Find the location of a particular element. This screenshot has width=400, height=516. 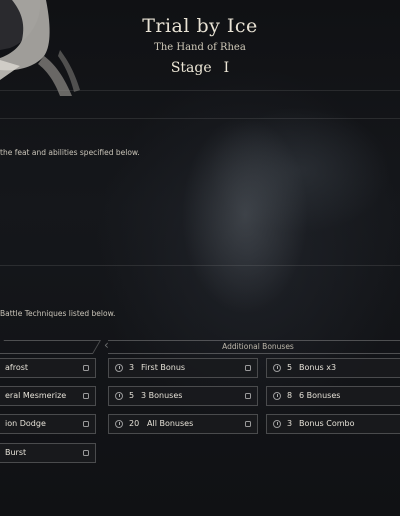

stage-indicator: Stage I is located at coordinates (200, 68).